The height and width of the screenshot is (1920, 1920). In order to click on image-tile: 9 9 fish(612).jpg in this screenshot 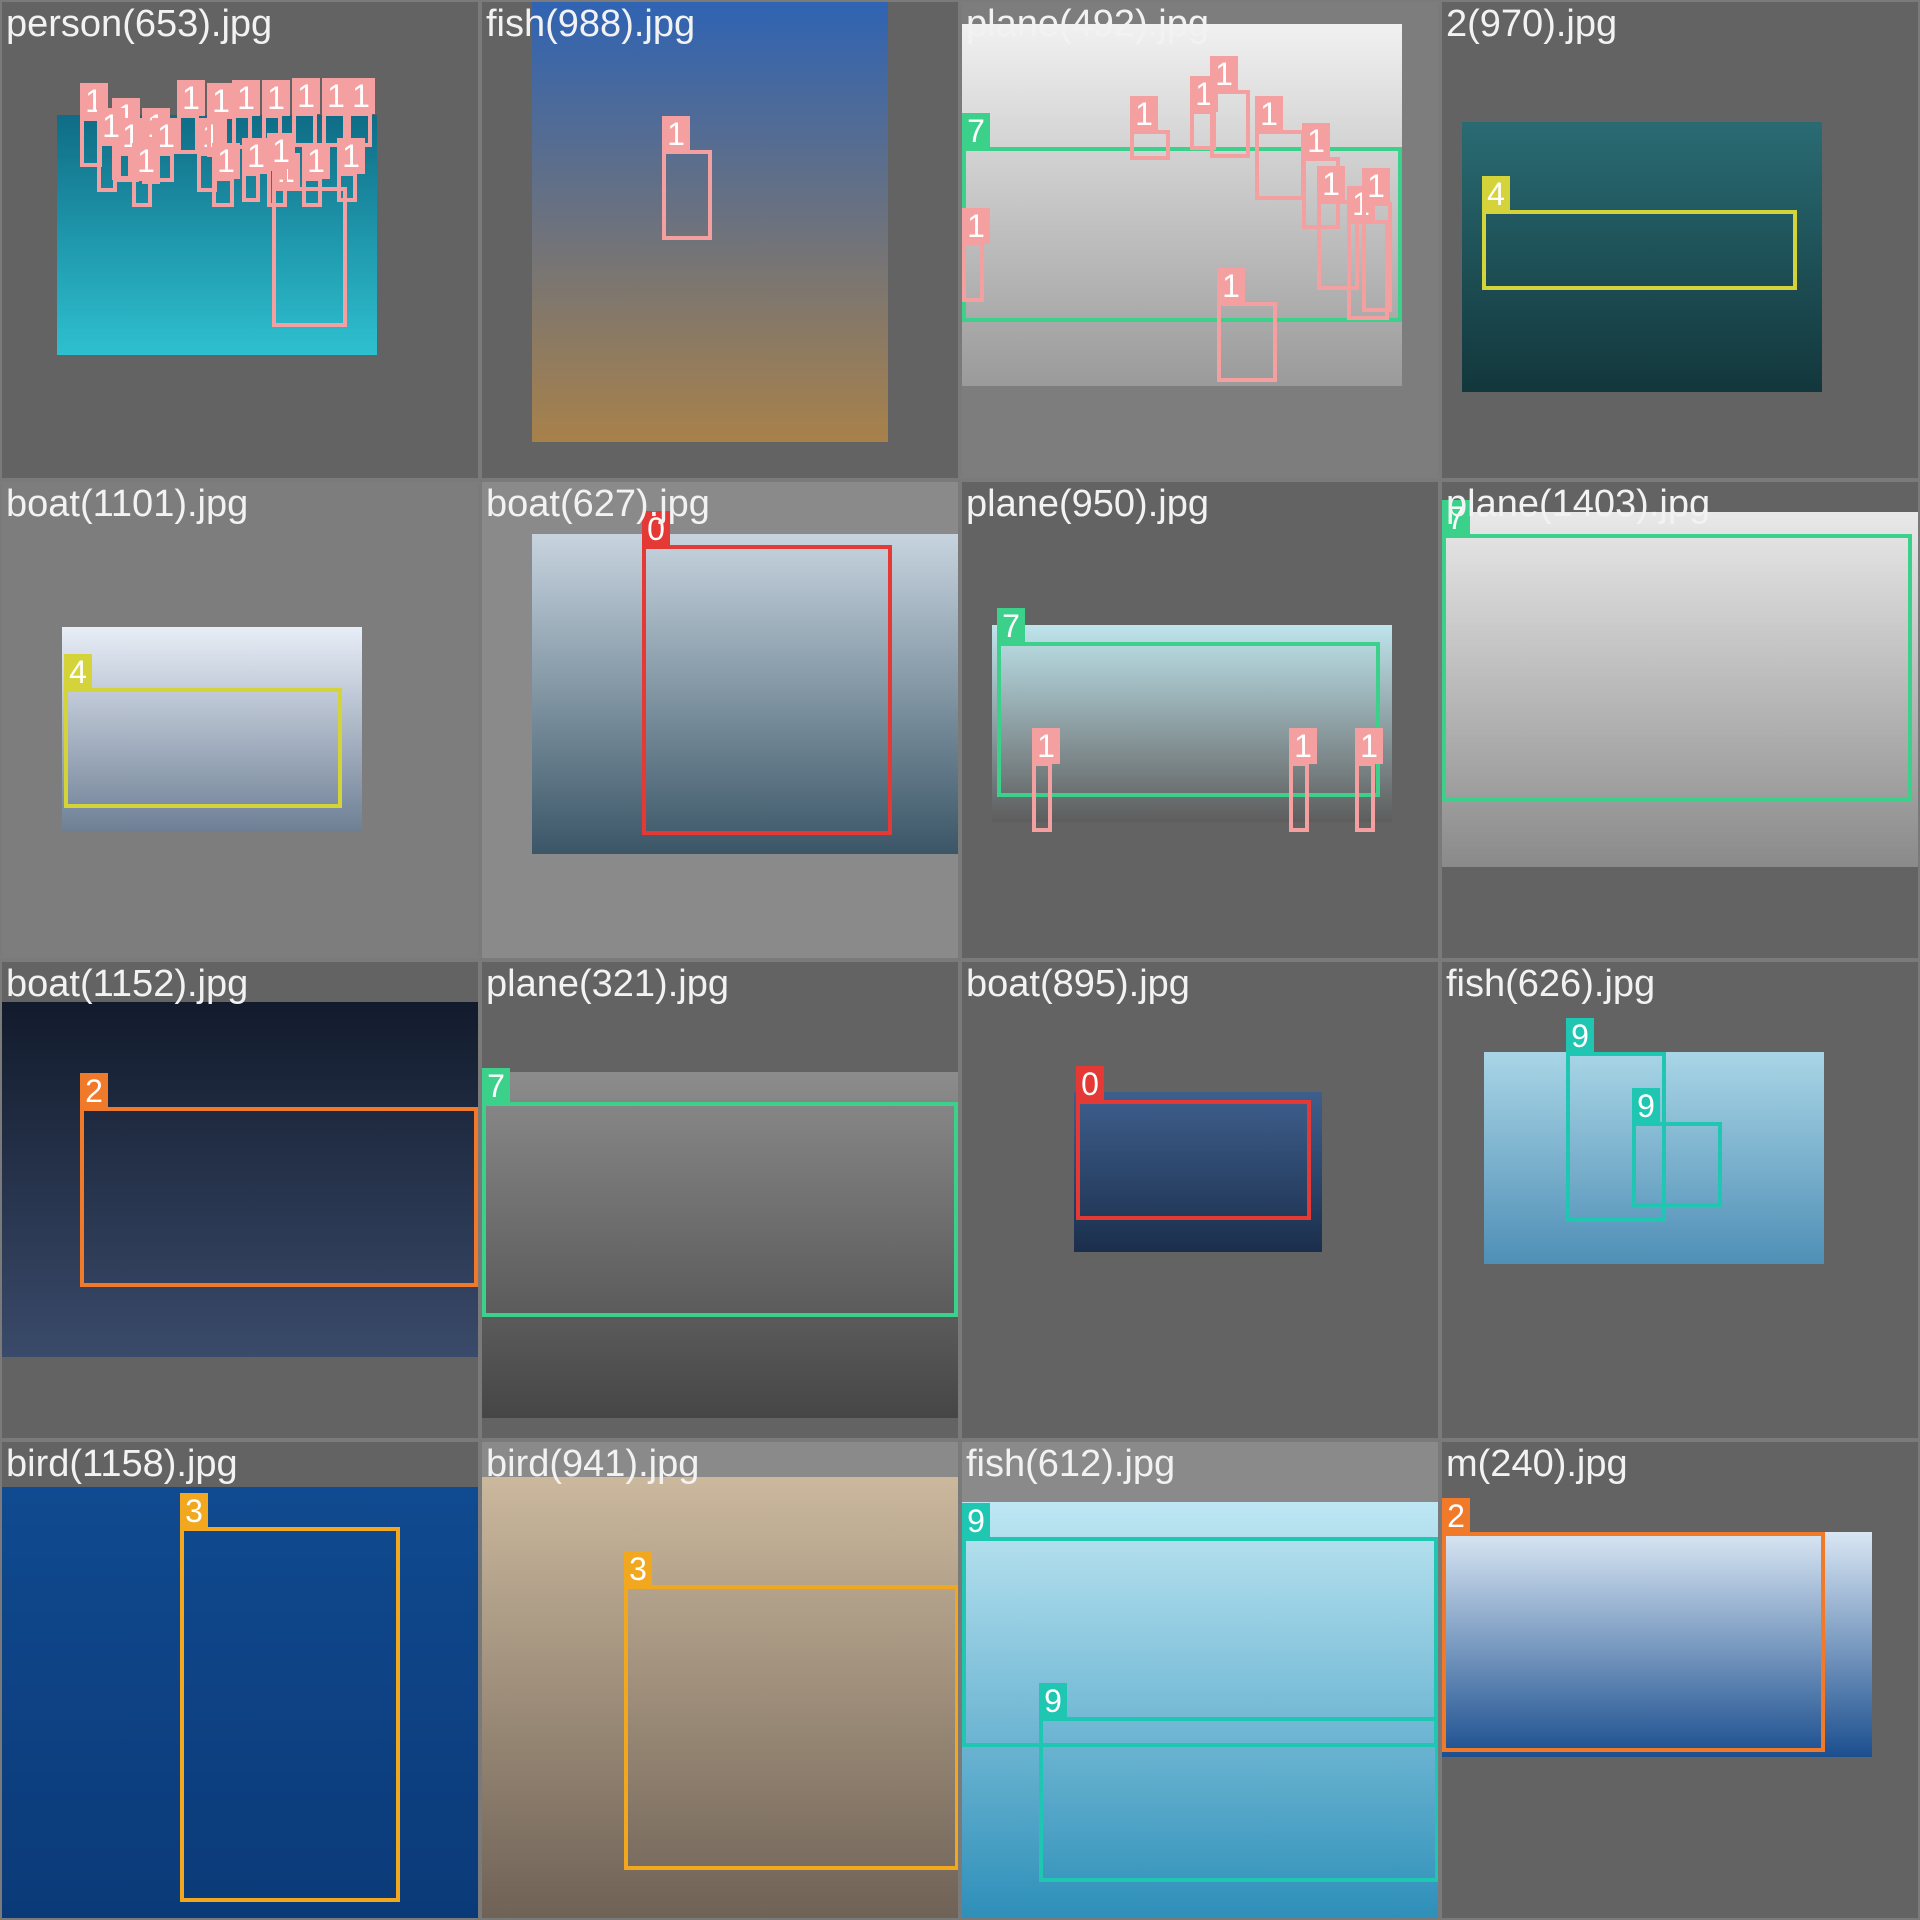, I will do `click(1200, 1680)`.